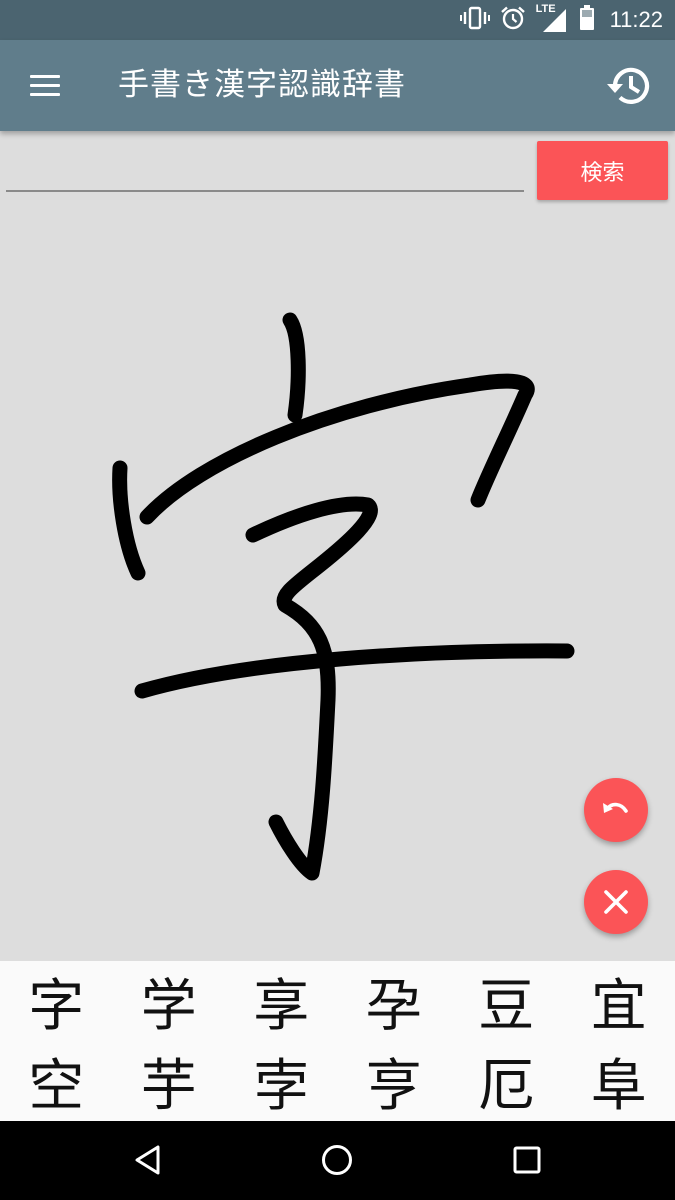 The width and height of the screenshot is (675, 1200). What do you see at coordinates (262, 85) in the screenshot?
I see `app-title: 手書き漢字認識辞書` at bounding box center [262, 85].